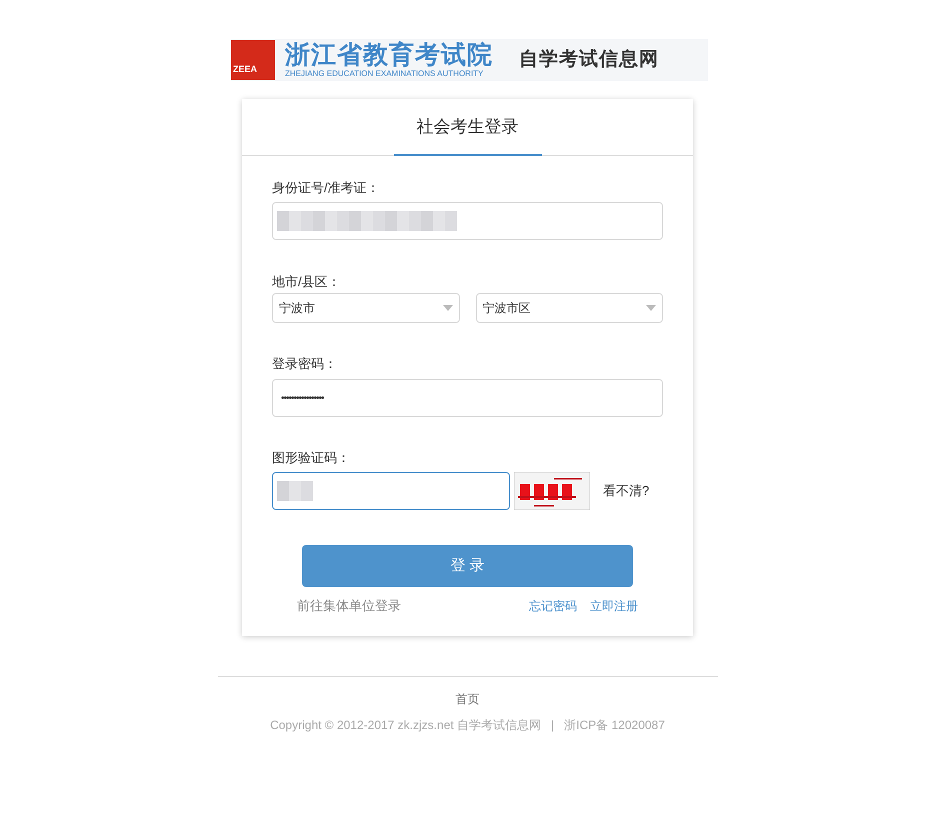 The width and height of the screenshot is (935, 814). I want to click on icp-text: 浙ICP备 12020087, so click(614, 725).